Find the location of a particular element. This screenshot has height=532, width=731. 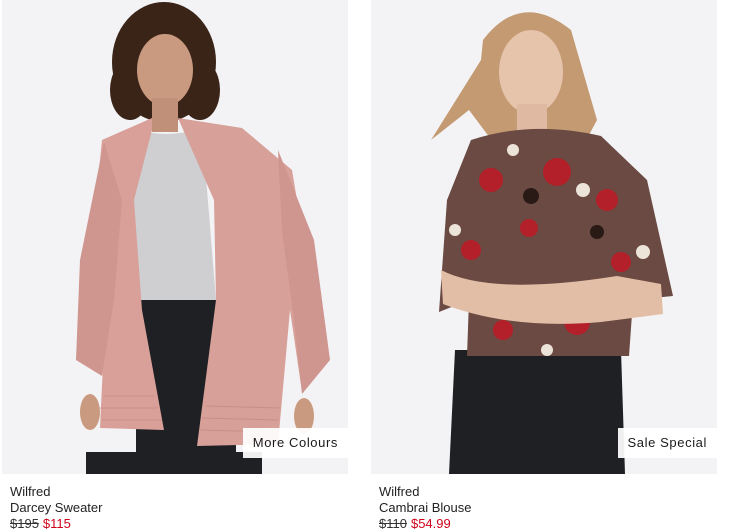

product-info: Wilfred Darcey Sweater $195 $115 is located at coordinates (56, 508).